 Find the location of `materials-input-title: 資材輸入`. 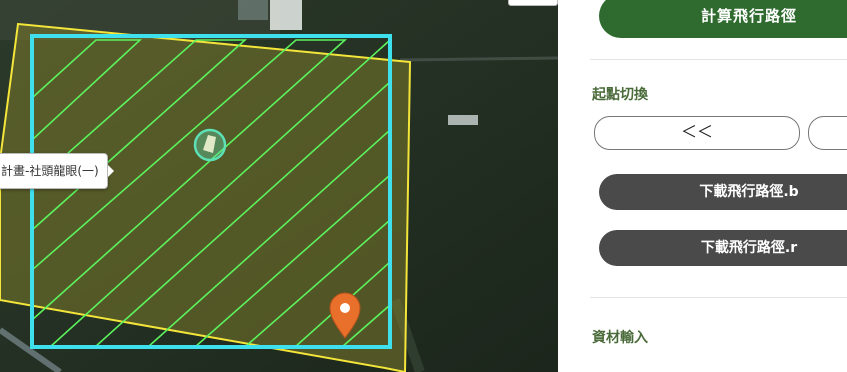

materials-input-title: 資材輸入 is located at coordinates (620, 338).